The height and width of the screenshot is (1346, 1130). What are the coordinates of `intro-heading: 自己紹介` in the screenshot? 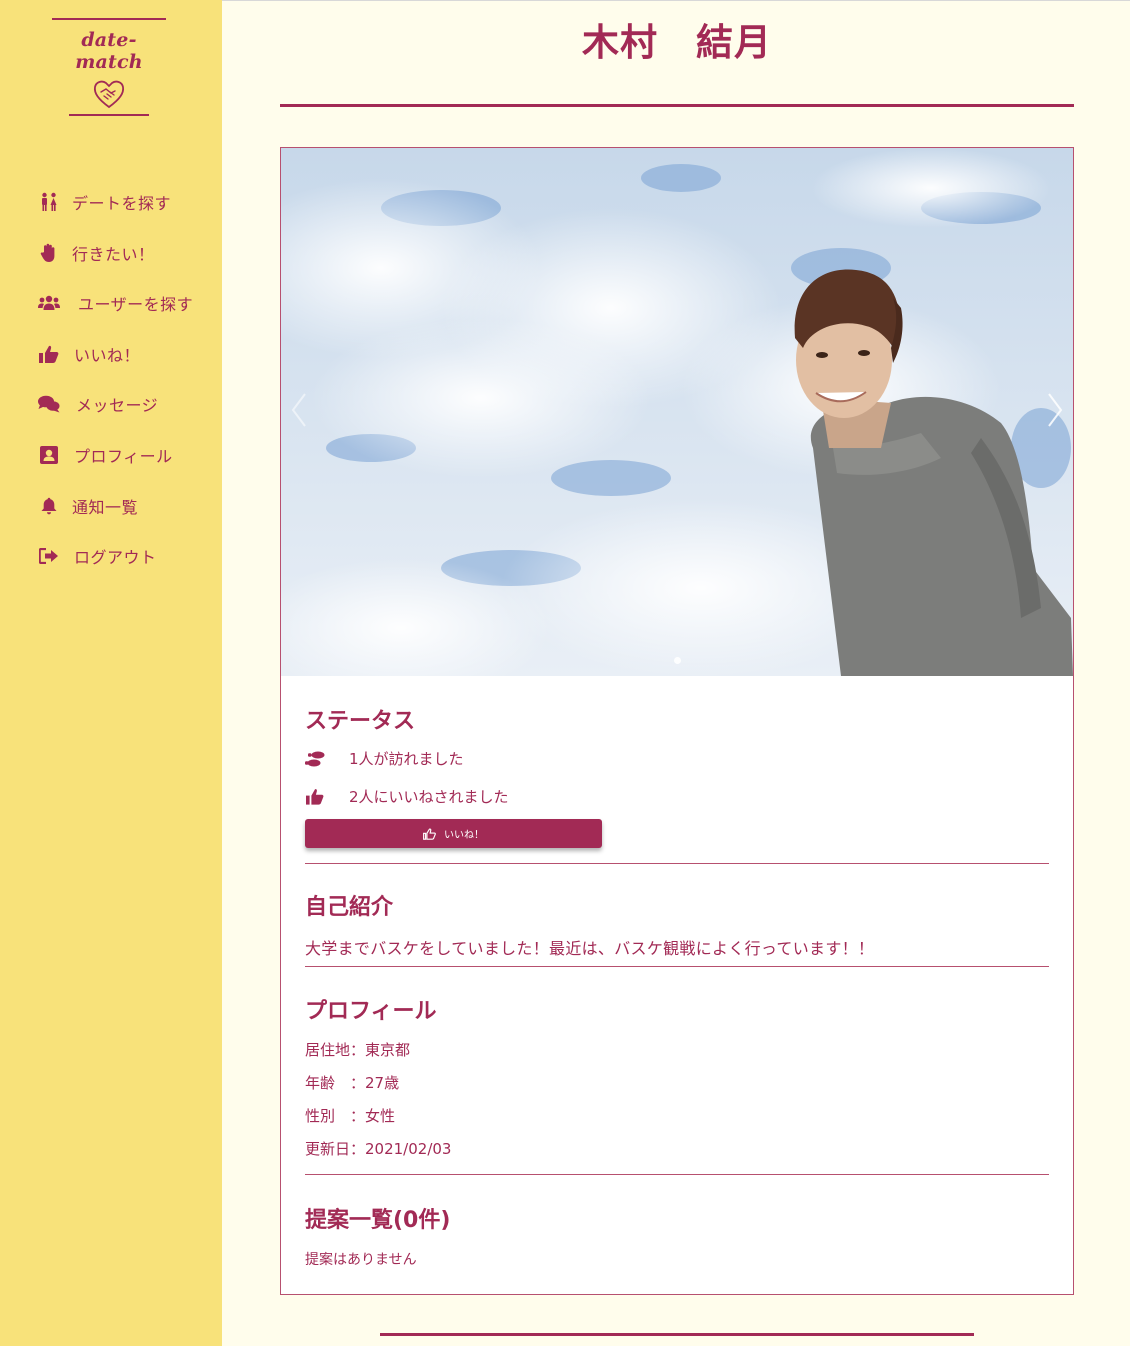 It's located at (349, 907).